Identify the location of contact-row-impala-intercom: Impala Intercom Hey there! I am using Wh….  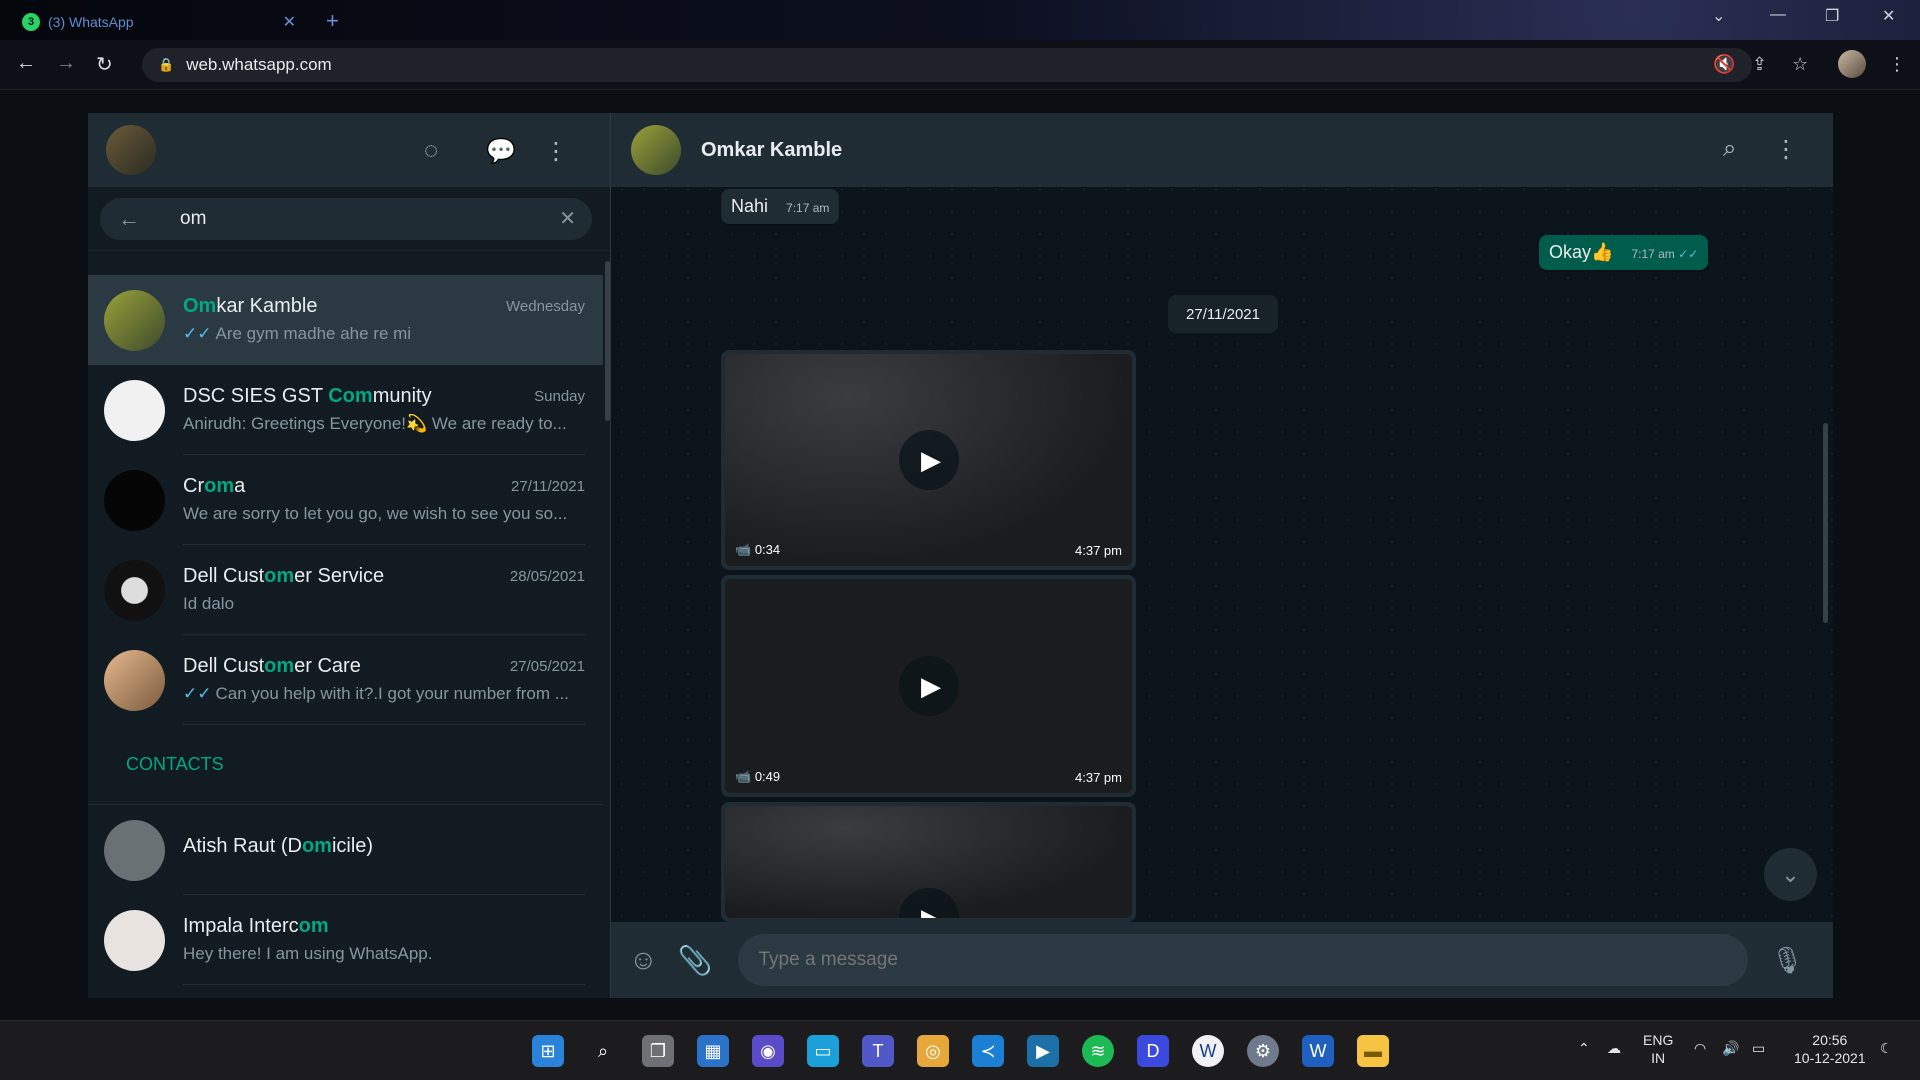
(345, 940).